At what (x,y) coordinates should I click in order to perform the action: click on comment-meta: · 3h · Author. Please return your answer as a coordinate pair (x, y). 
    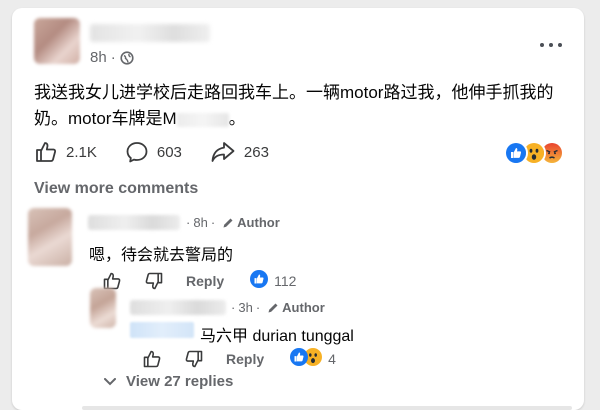
    Looking at the image, I should click on (278, 307).